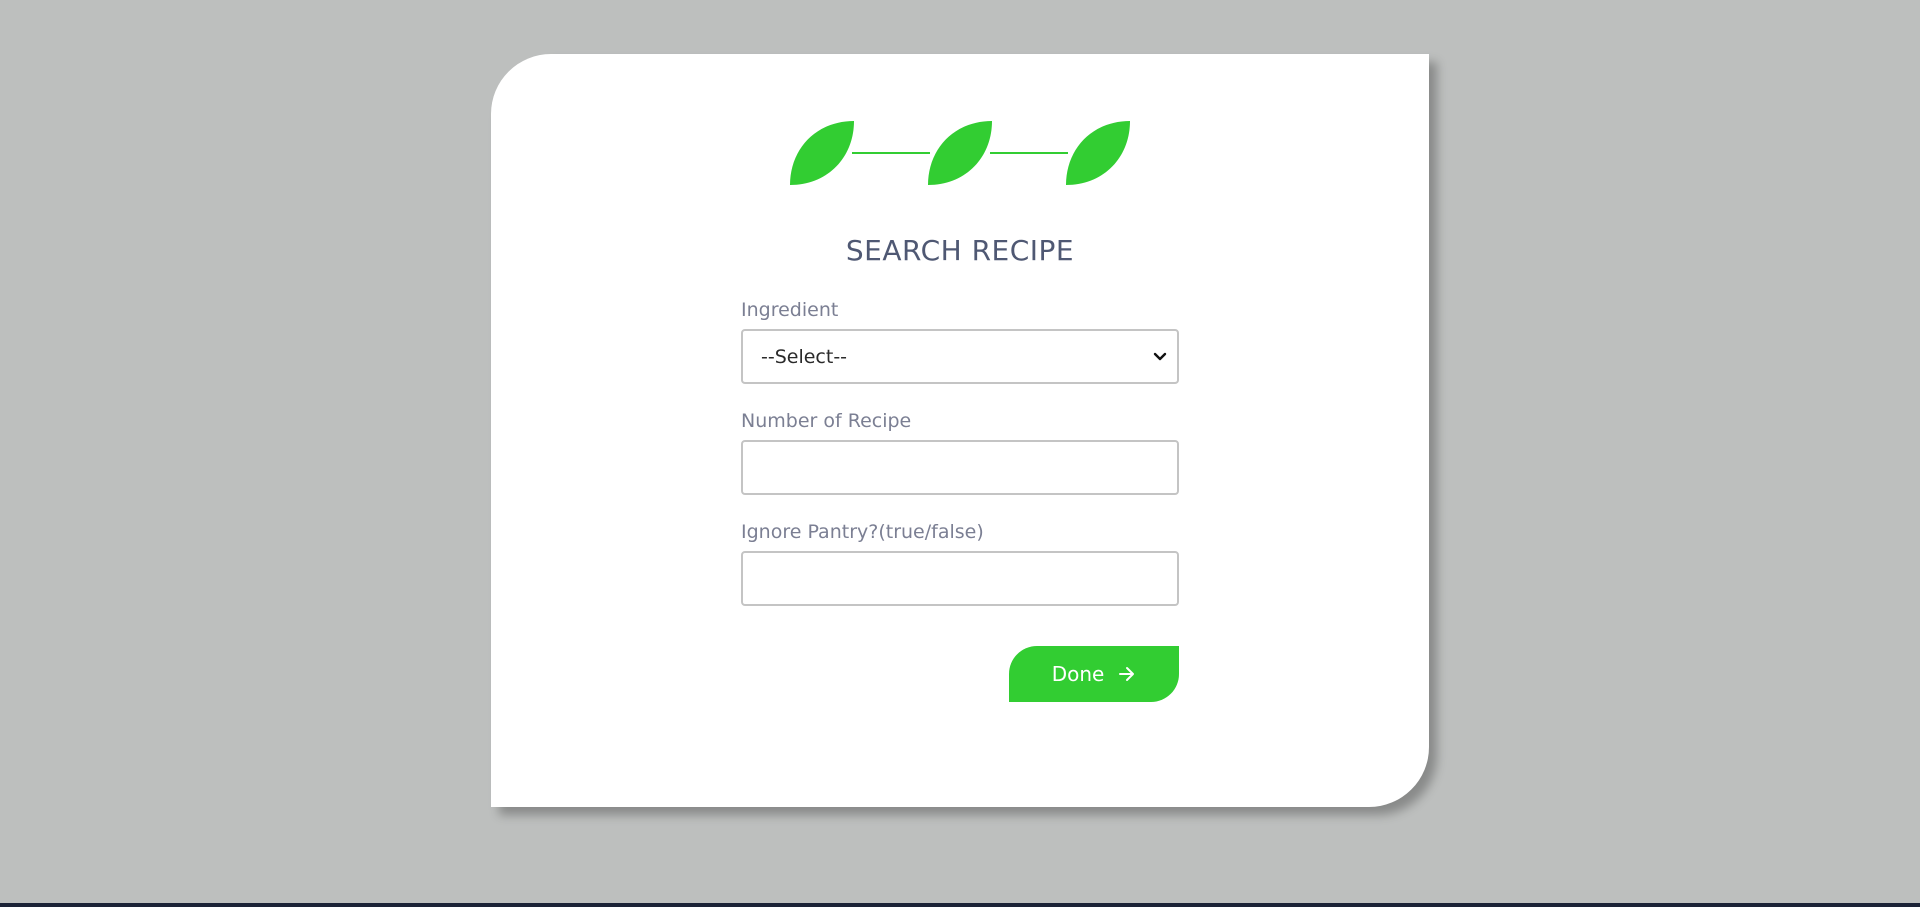 The width and height of the screenshot is (1920, 907). I want to click on ingredient-select: --Select--, so click(960, 356).